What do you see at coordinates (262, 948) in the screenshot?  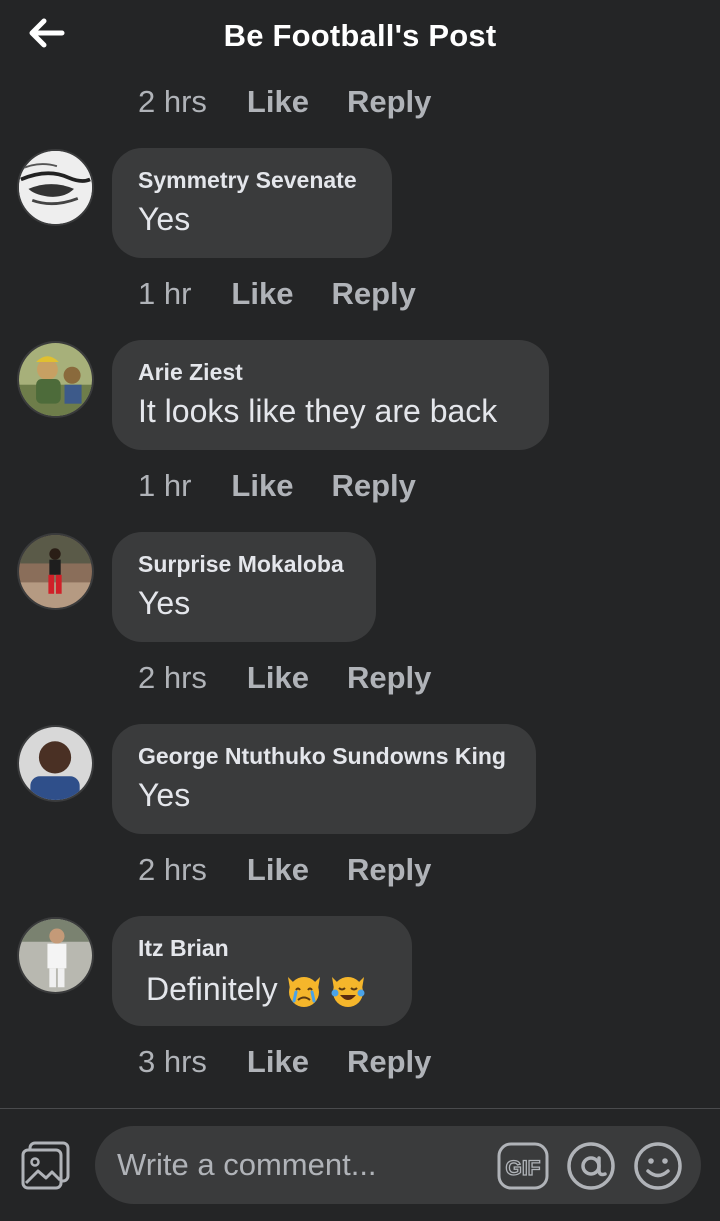 I see `comment-author: Itz Brian` at bounding box center [262, 948].